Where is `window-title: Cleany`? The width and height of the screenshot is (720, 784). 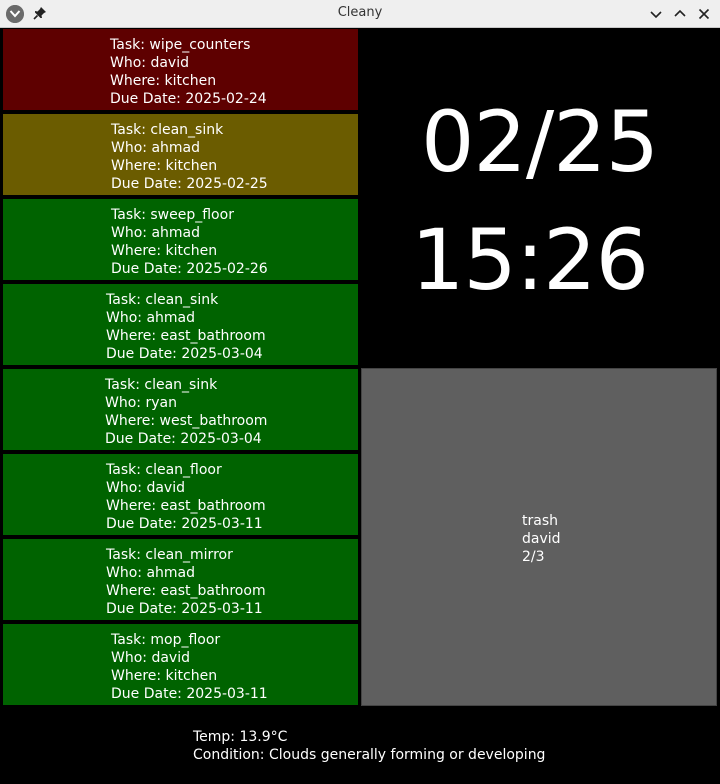 window-title: Cleany is located at coordinates (360, 12).